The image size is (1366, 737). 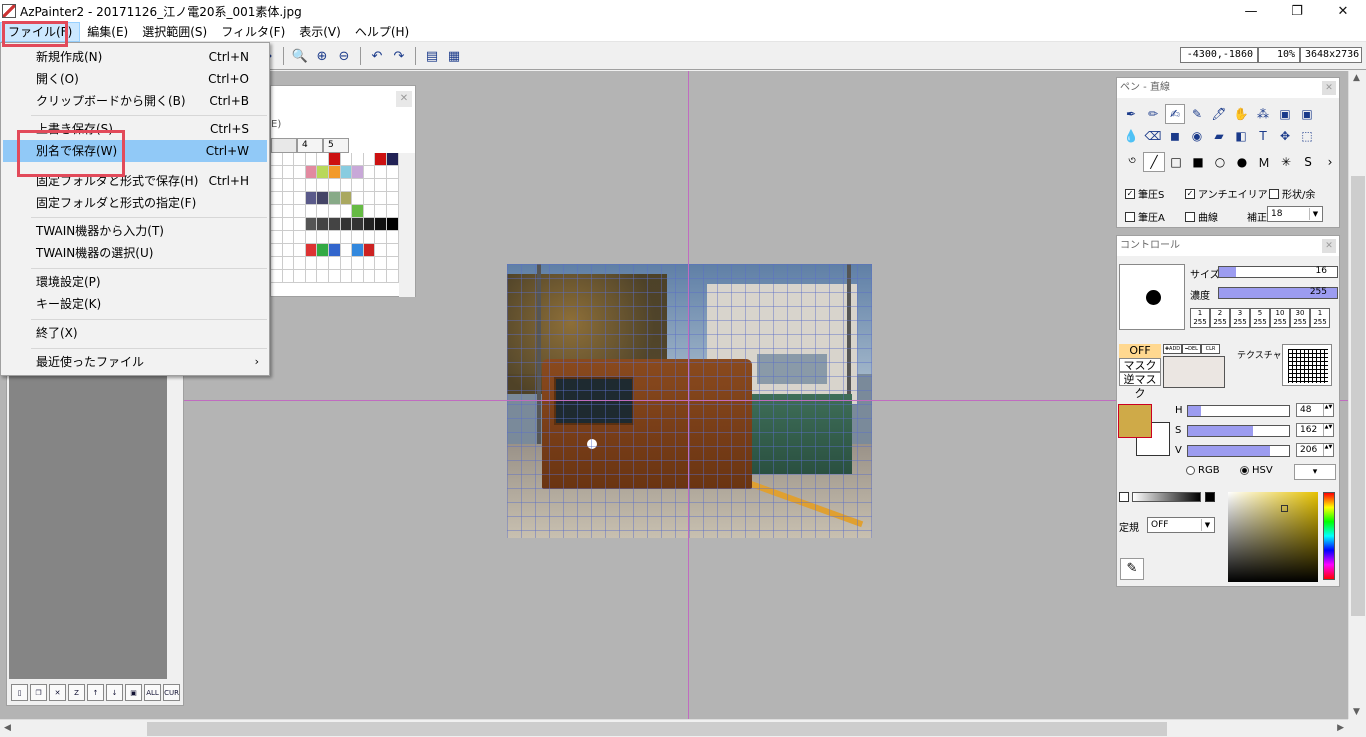 What do you see at coordinates (1315, 410) in the screenshot?
I see `h-value-input: 48 ▲▼` at bounding box center [1315, 410].